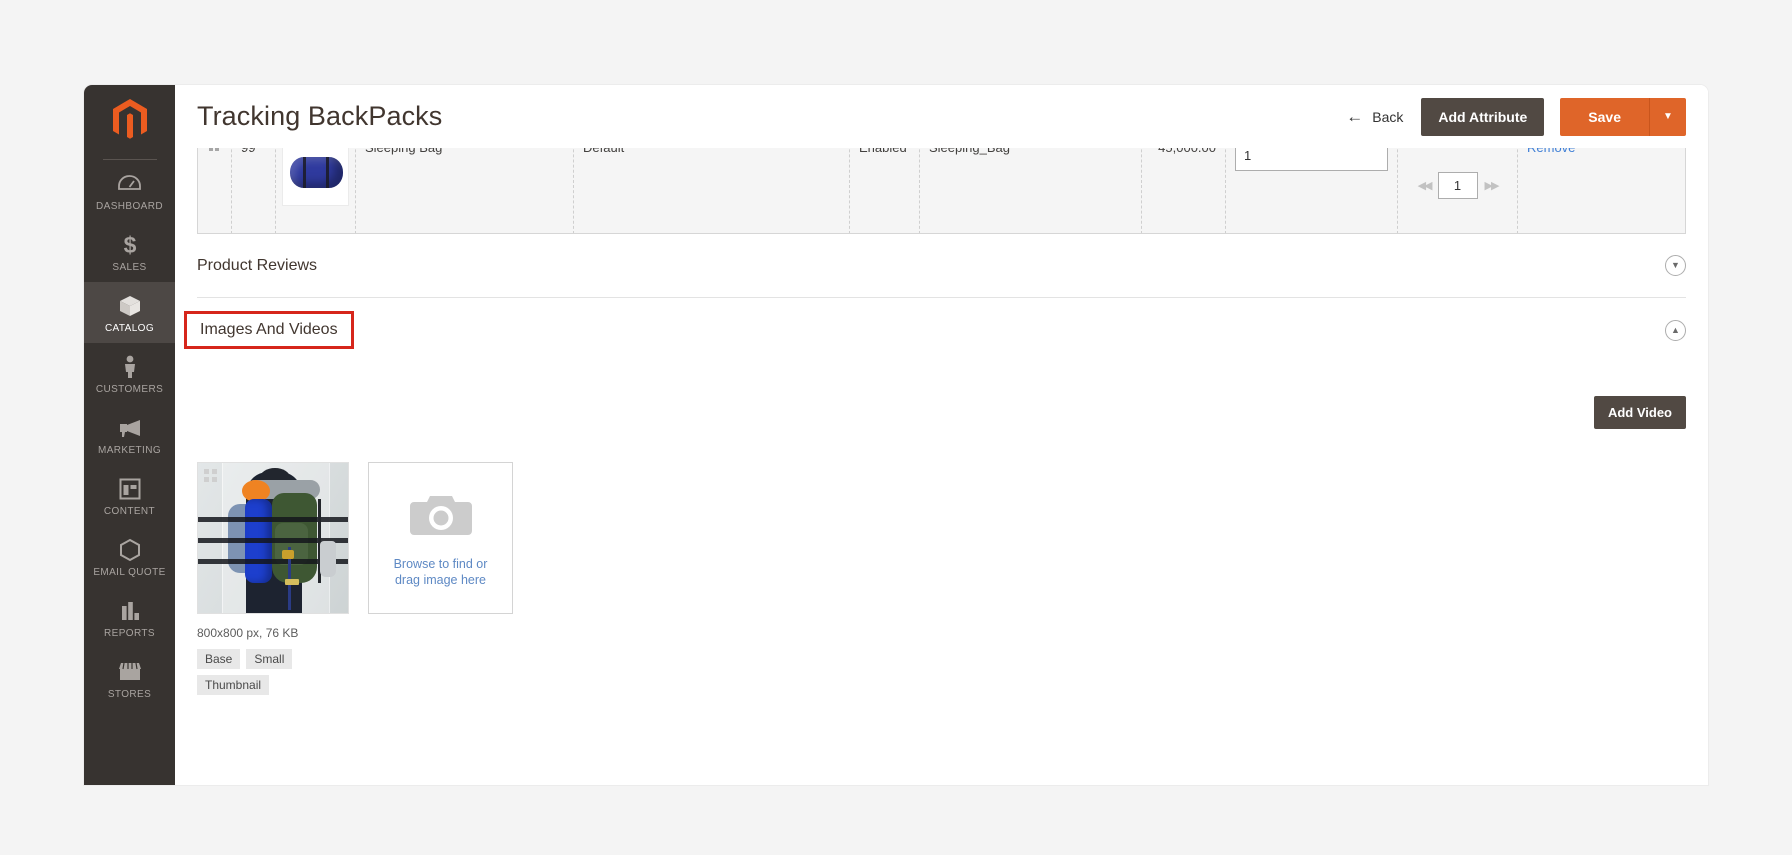 This screenshot has height=855, width=1792. What do you see at coordinates (1425, 185) in the screenshot?
I see `step-backward-icon: ◀◀` at bounding box center [1425, 185].